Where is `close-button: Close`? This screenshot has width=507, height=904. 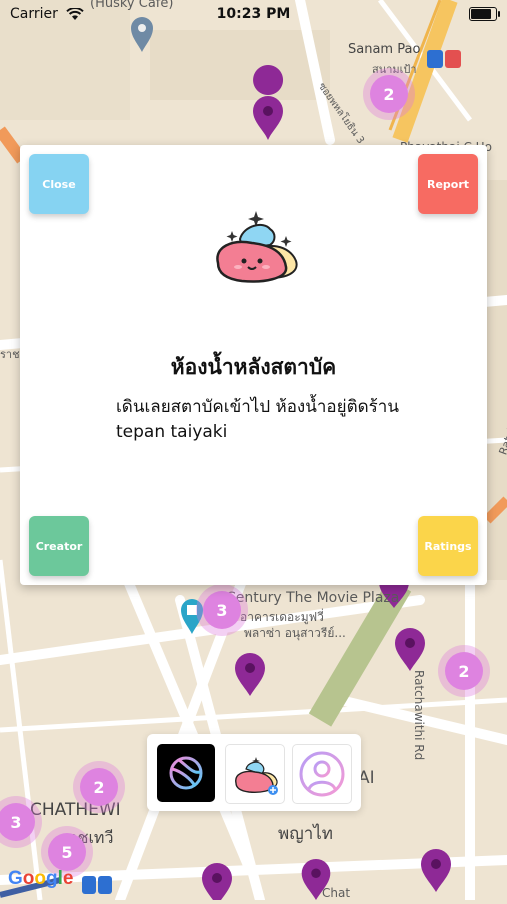
close-button: Close is located at coordinates (59, 184).